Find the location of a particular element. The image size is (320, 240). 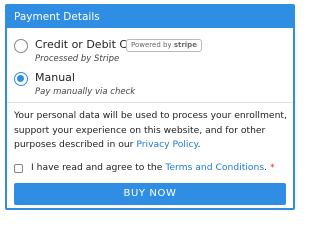

manual-option-label: Manual is located at coordinates (55, 77).